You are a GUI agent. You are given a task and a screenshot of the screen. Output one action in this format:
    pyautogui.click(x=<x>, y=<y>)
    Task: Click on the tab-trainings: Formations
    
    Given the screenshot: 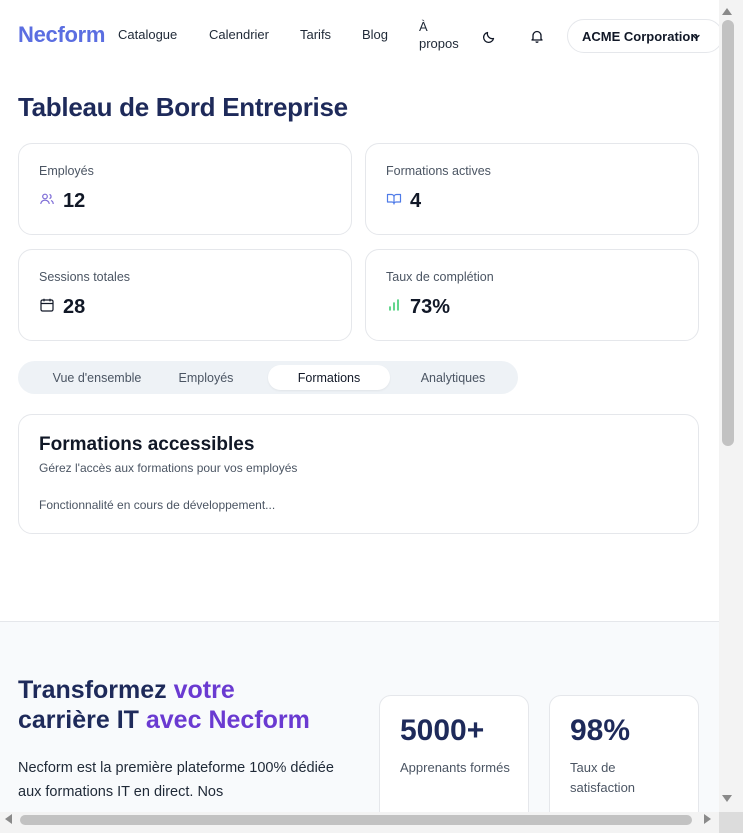 What is the action you would take?
    pyautogui.click(x=329, y=377)
    